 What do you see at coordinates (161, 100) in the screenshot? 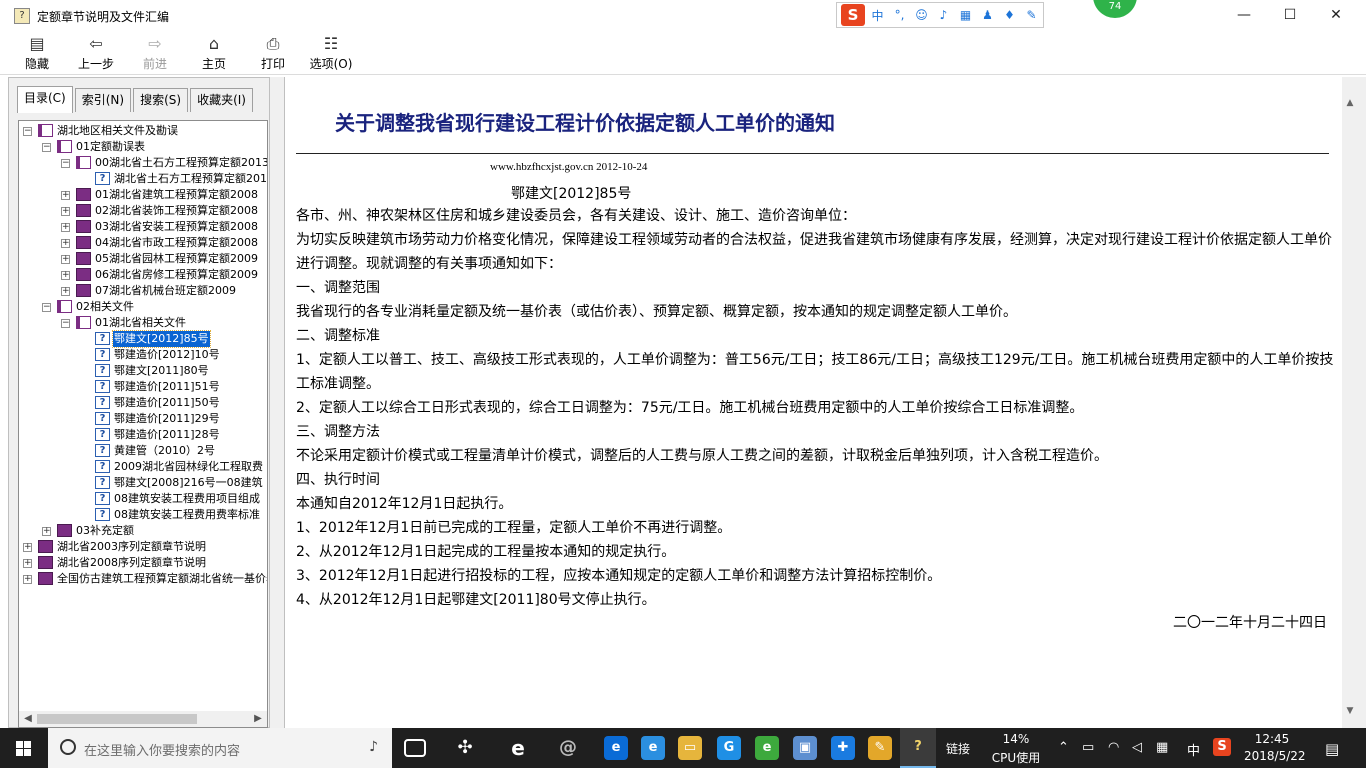
I see `tab-search: 搜索(S)` at bounding box center [161, 100].